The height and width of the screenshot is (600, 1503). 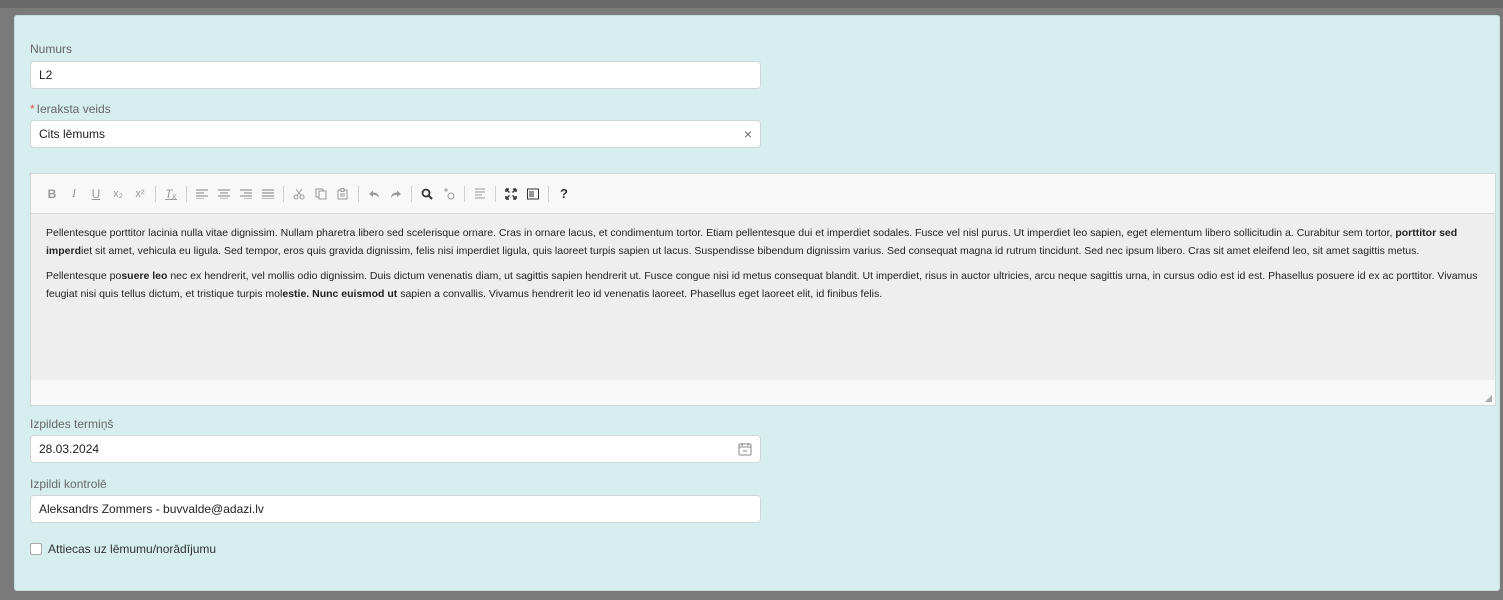 What do you see at coordinates (72, 424) in the screenshot?
I see `due-date-label: Izpildes termiņš` at bounding box center [72, 424].